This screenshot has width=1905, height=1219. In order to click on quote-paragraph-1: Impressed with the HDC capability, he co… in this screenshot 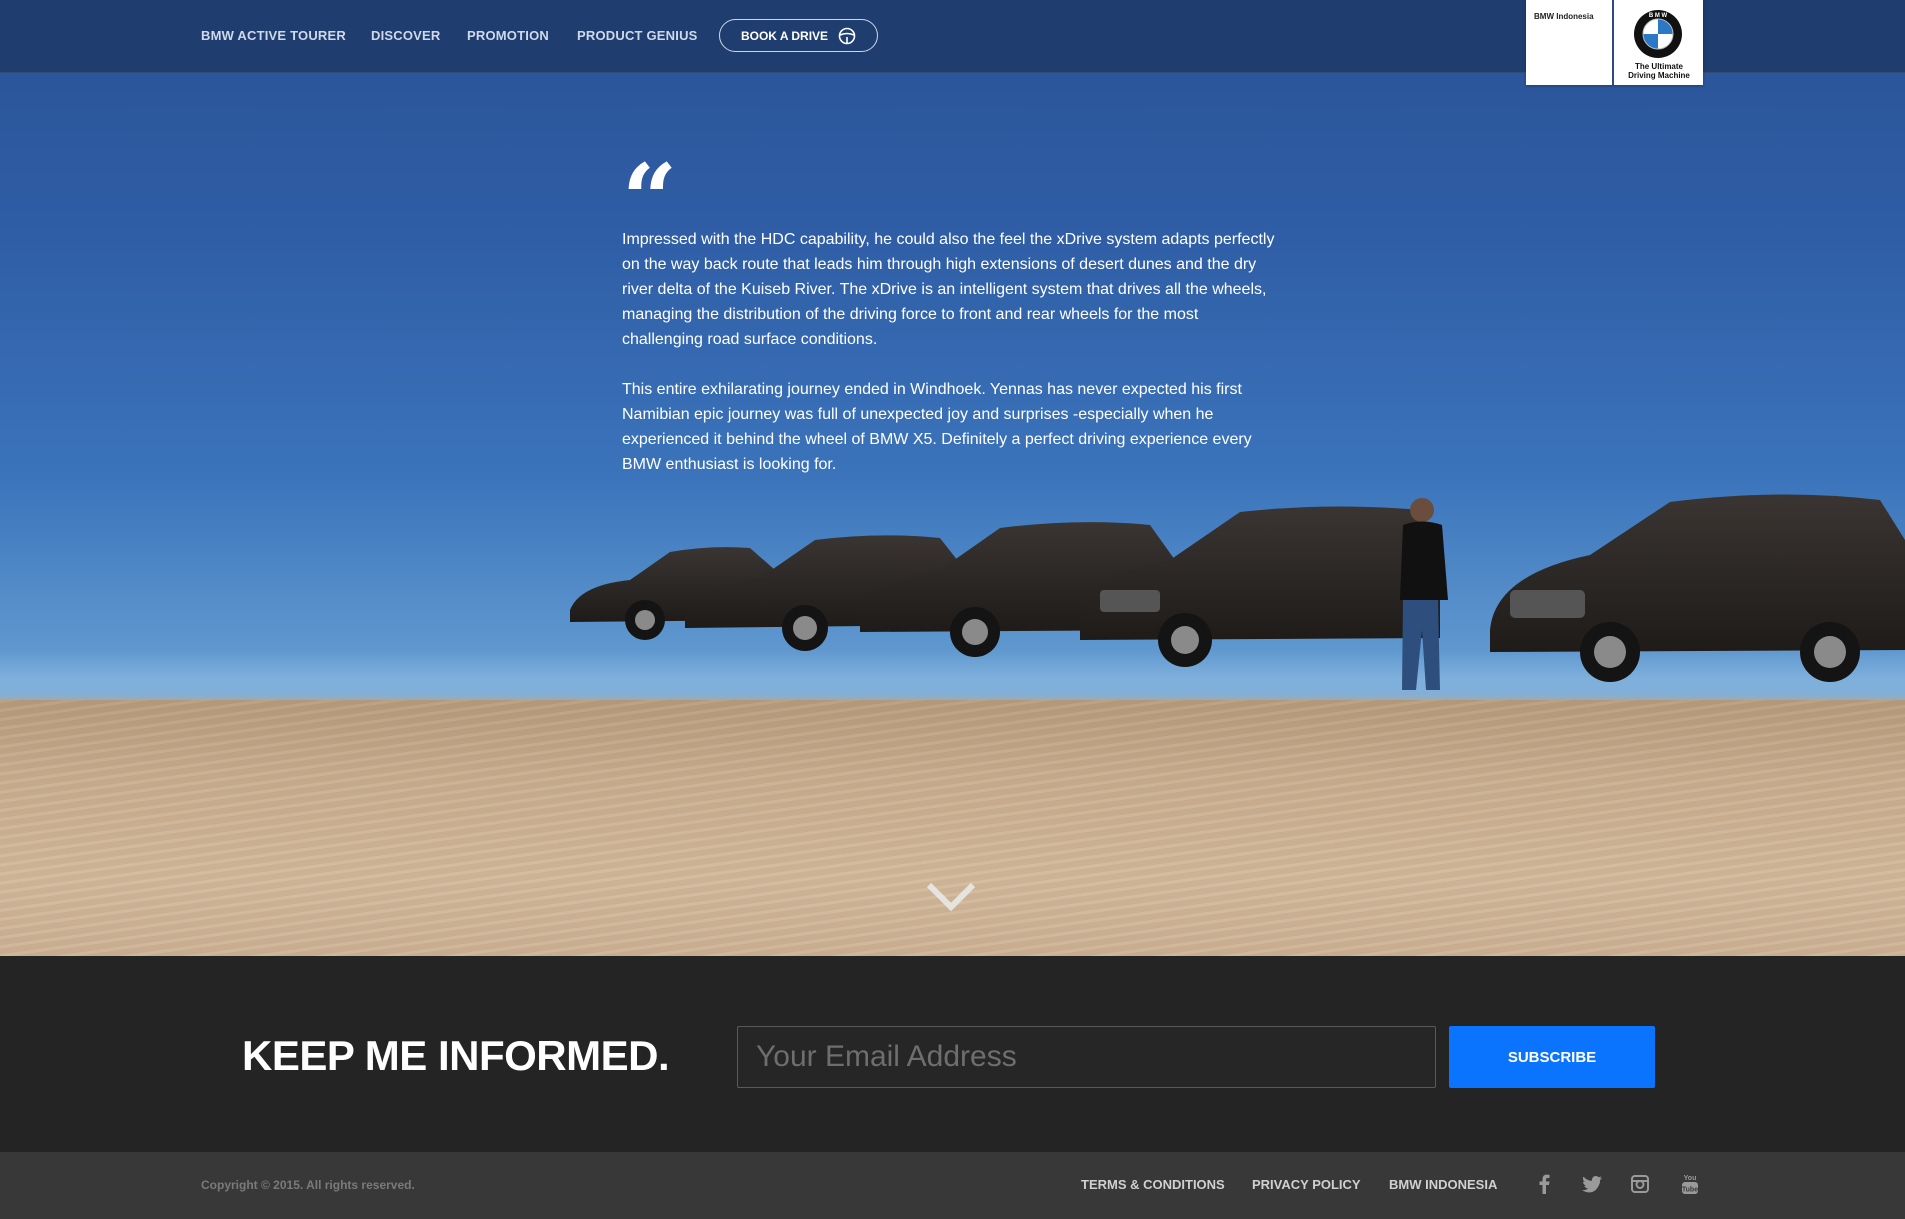, I will do `click(948, 289)`.